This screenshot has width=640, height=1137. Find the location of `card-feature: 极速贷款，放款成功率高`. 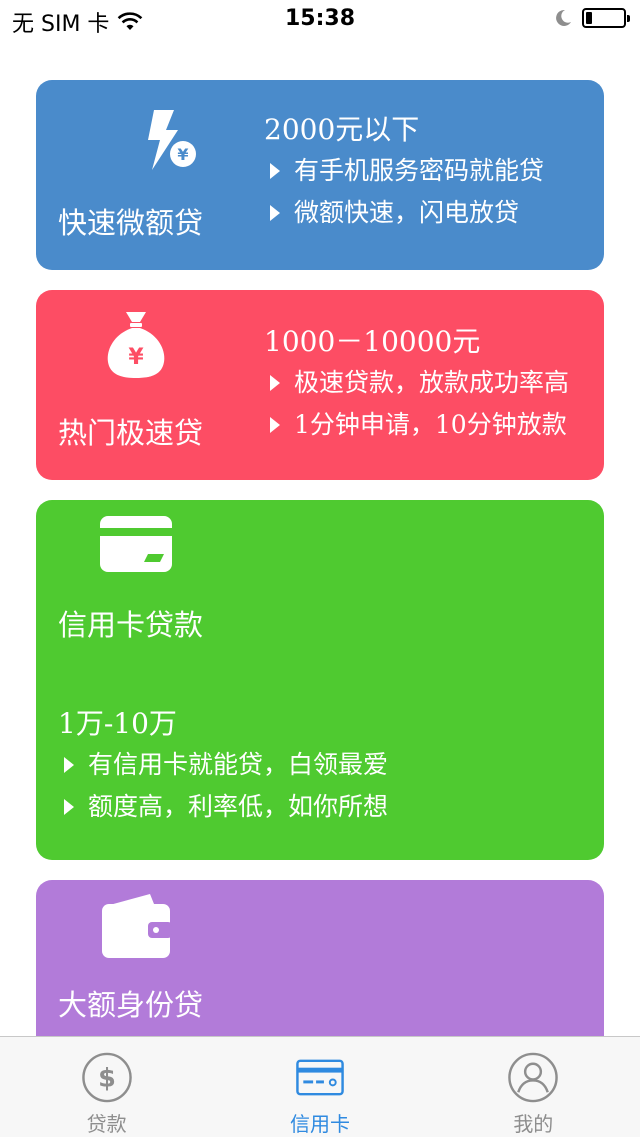

card-feature: 极速贷款，放款成功率高 is located at coordinates (416, 383).